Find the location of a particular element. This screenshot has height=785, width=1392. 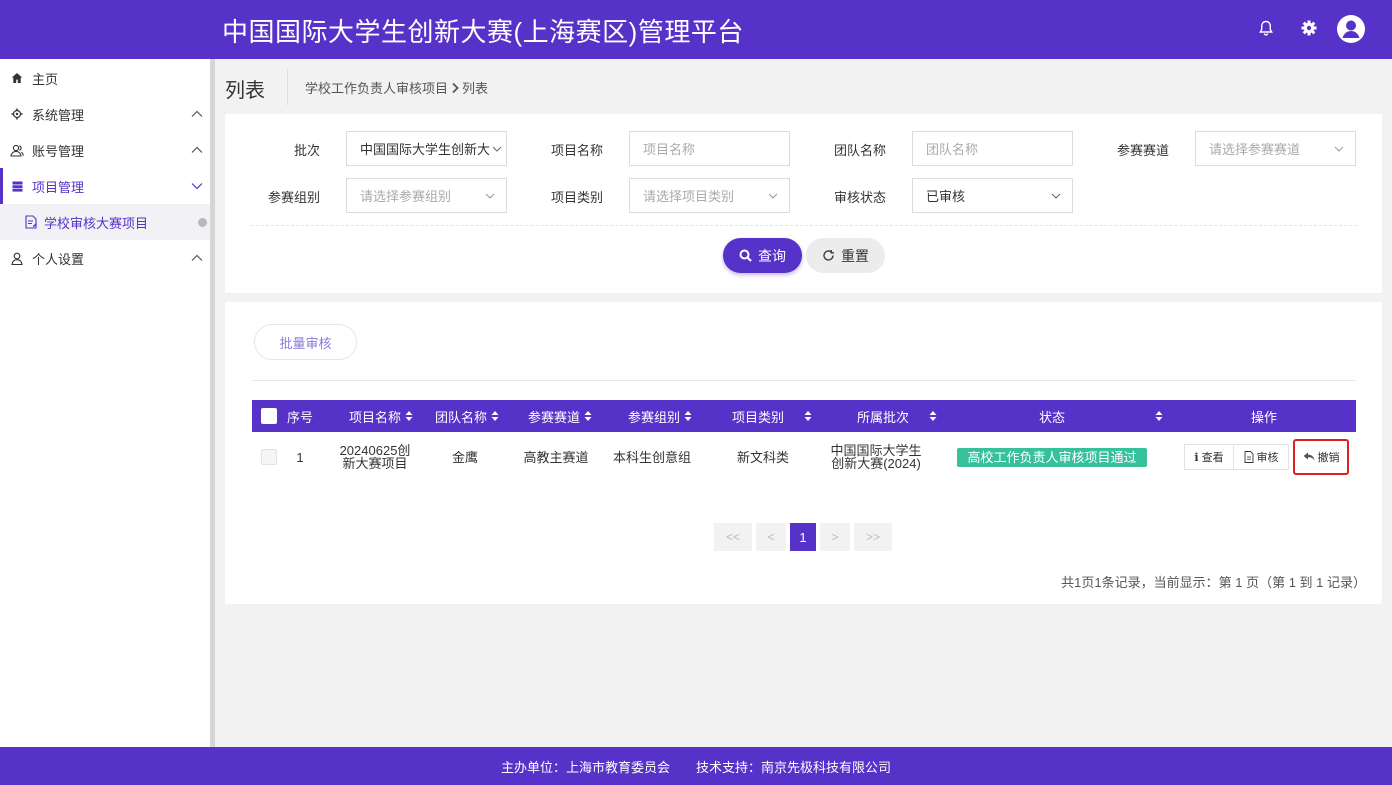

sidebar-item-label: 系统管理 is located at coordinates (58, 115).